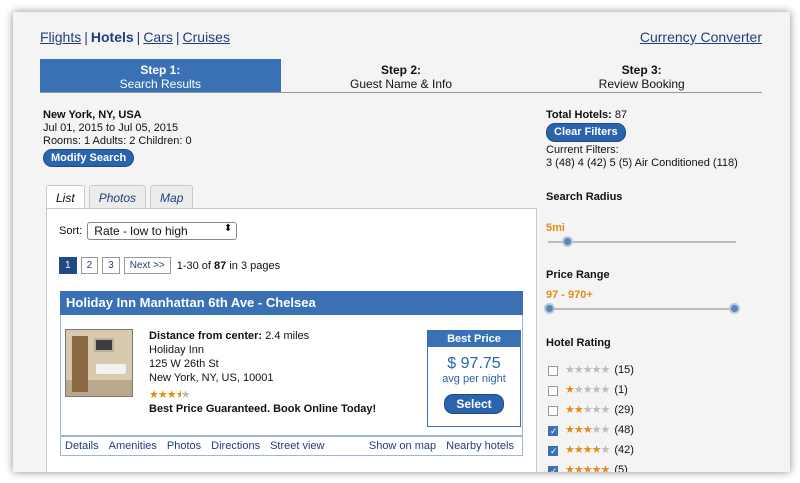 The height and width of the screenshot is (483, 800). Describe the element at coordinates (569, 295) in the screenshot. I see `price-range-value: 97 - 970+` at that location.